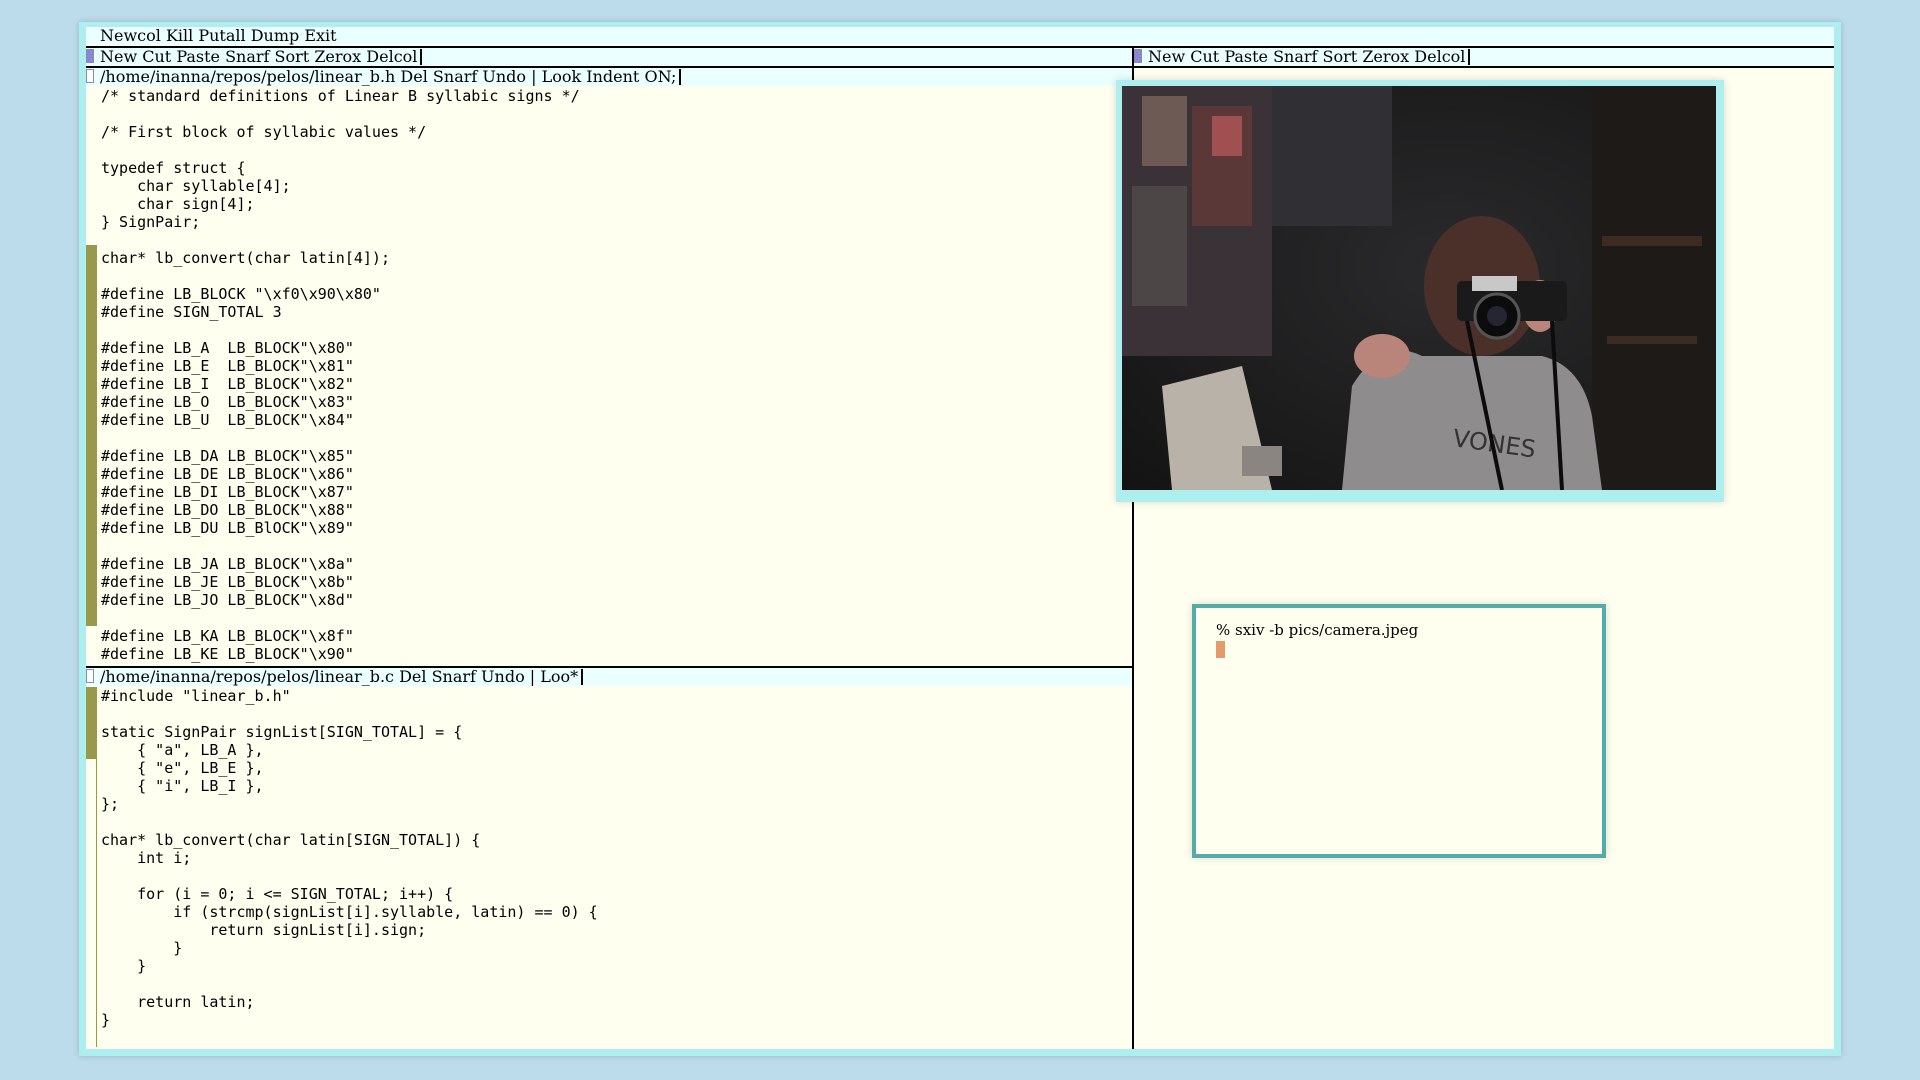 The height and width of the screenshot is (1080, 1920). I want to click on source-scrollbar-thumb, so click(91, 723).